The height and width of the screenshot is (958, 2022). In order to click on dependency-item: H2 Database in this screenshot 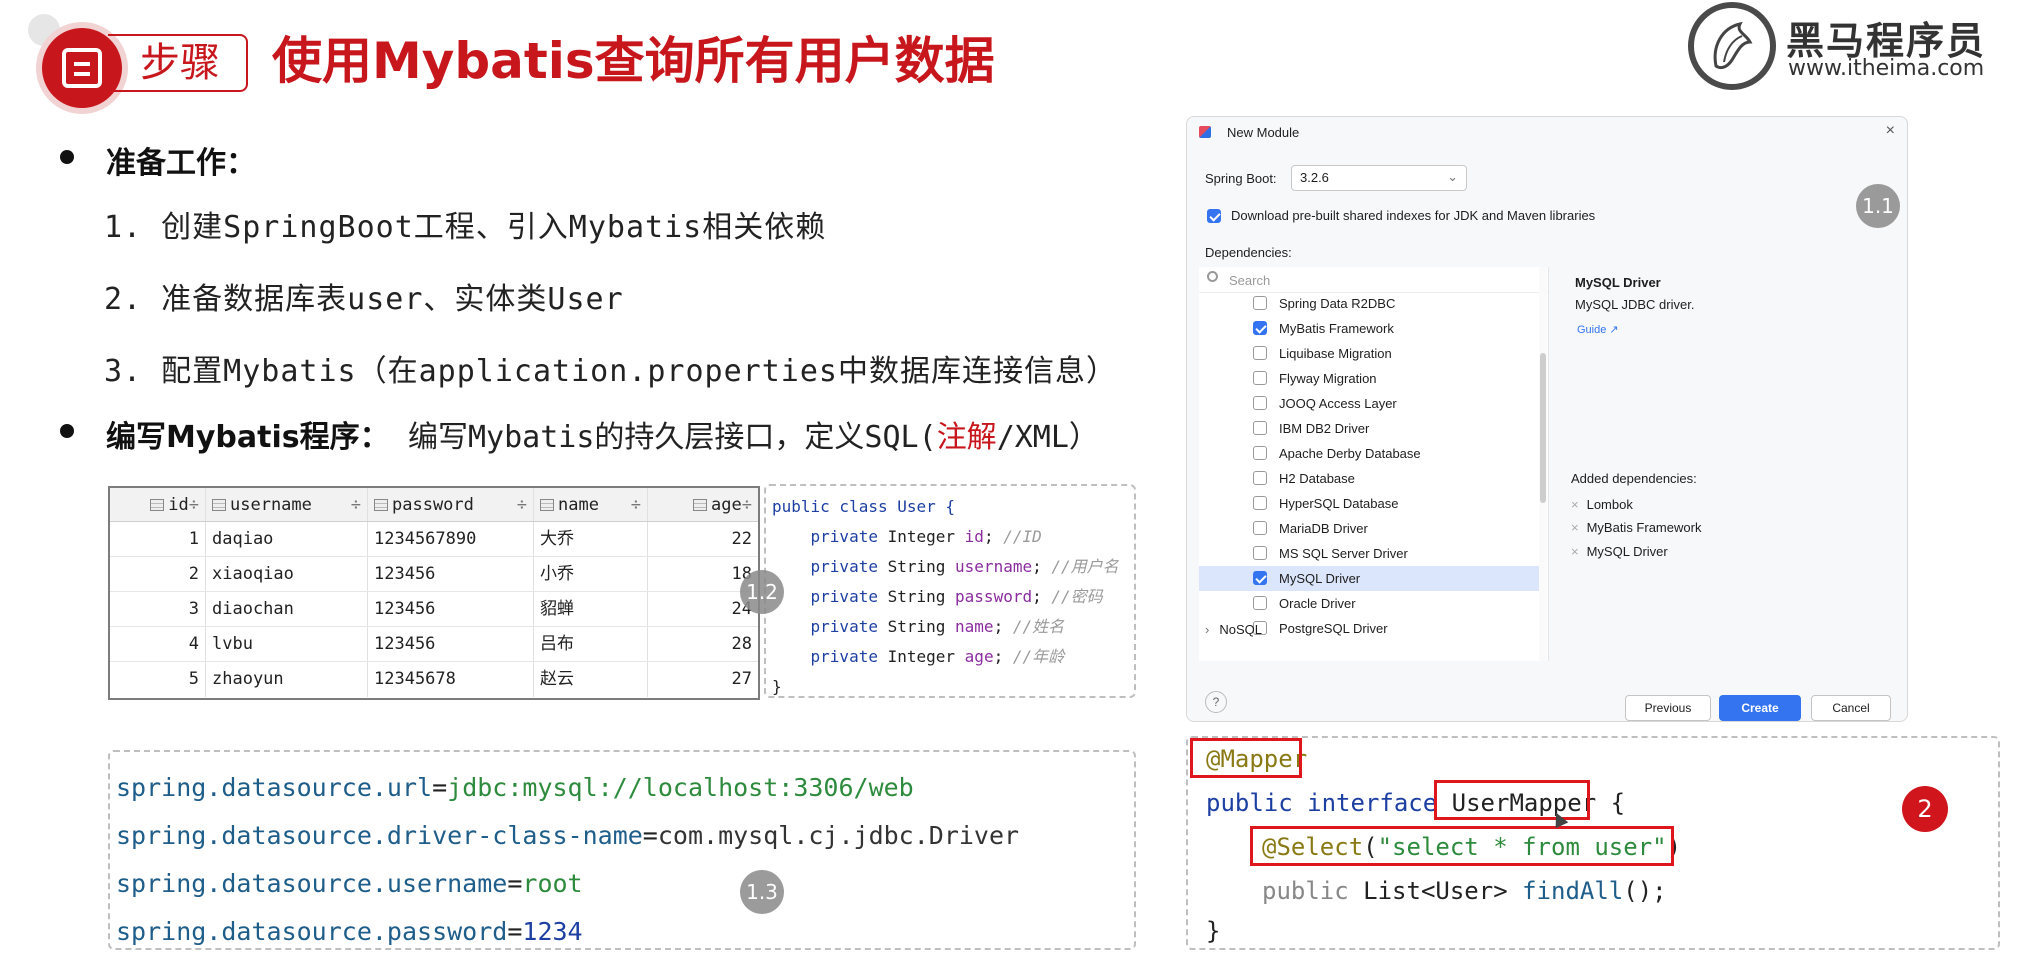, I will do `click(1369, 478)`.